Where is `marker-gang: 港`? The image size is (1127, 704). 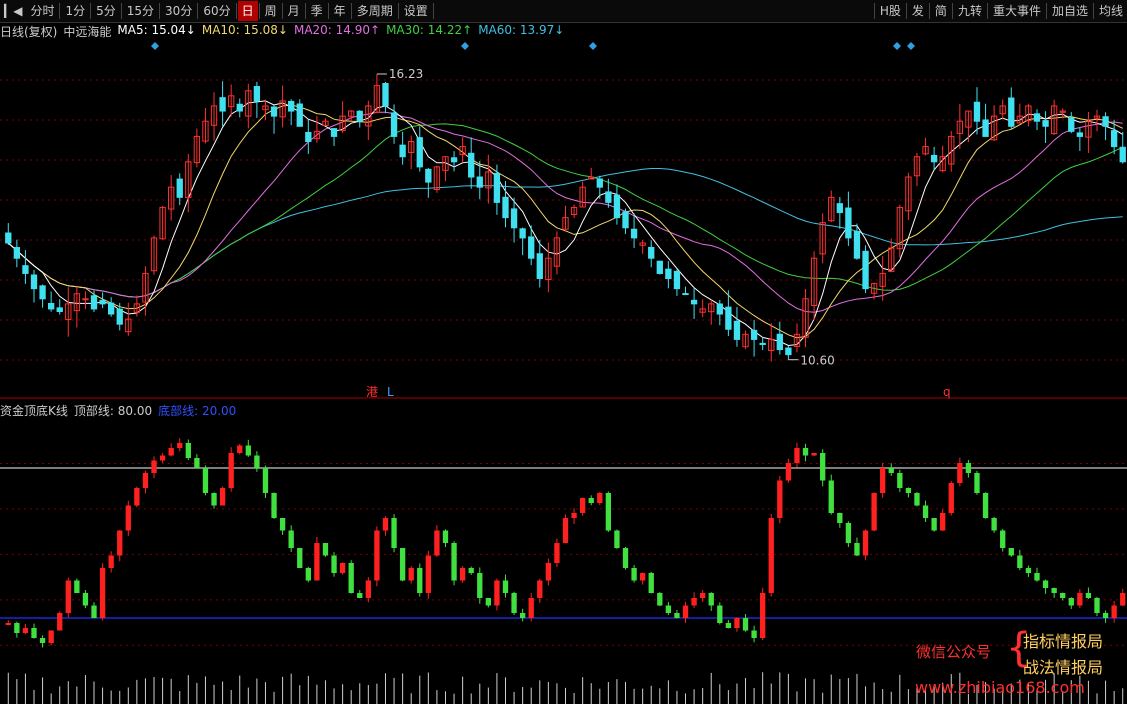 marker-gang: 港 is located at coordinates (372, 392).